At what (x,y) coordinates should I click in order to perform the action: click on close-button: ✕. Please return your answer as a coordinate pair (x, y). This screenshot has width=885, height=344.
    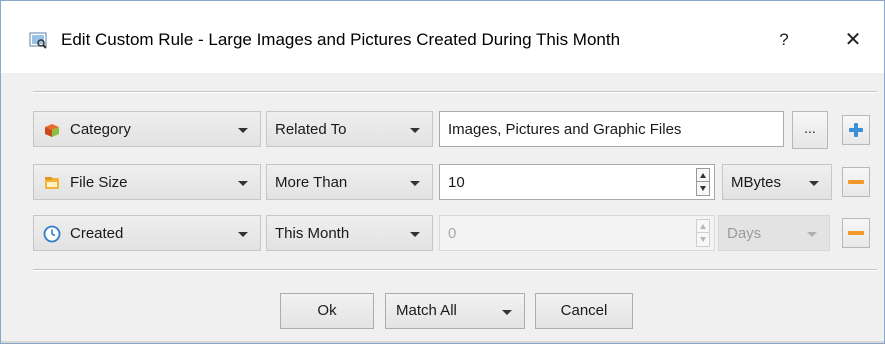
    Looking at the image, I should click on (853, 40).